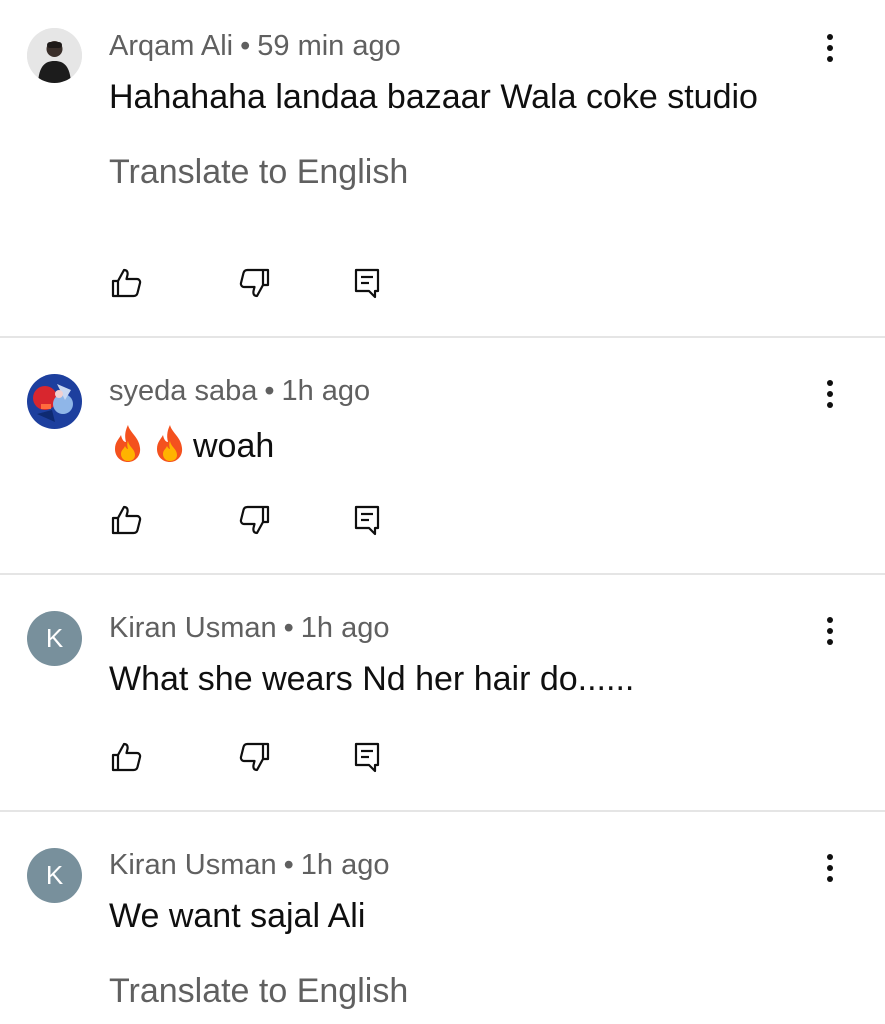 The image size is (885, 1024). What do you see at coordinates (234, 446) in the screenshot?
I see `comment-text-body: woah` at bounding box center [234, 446].